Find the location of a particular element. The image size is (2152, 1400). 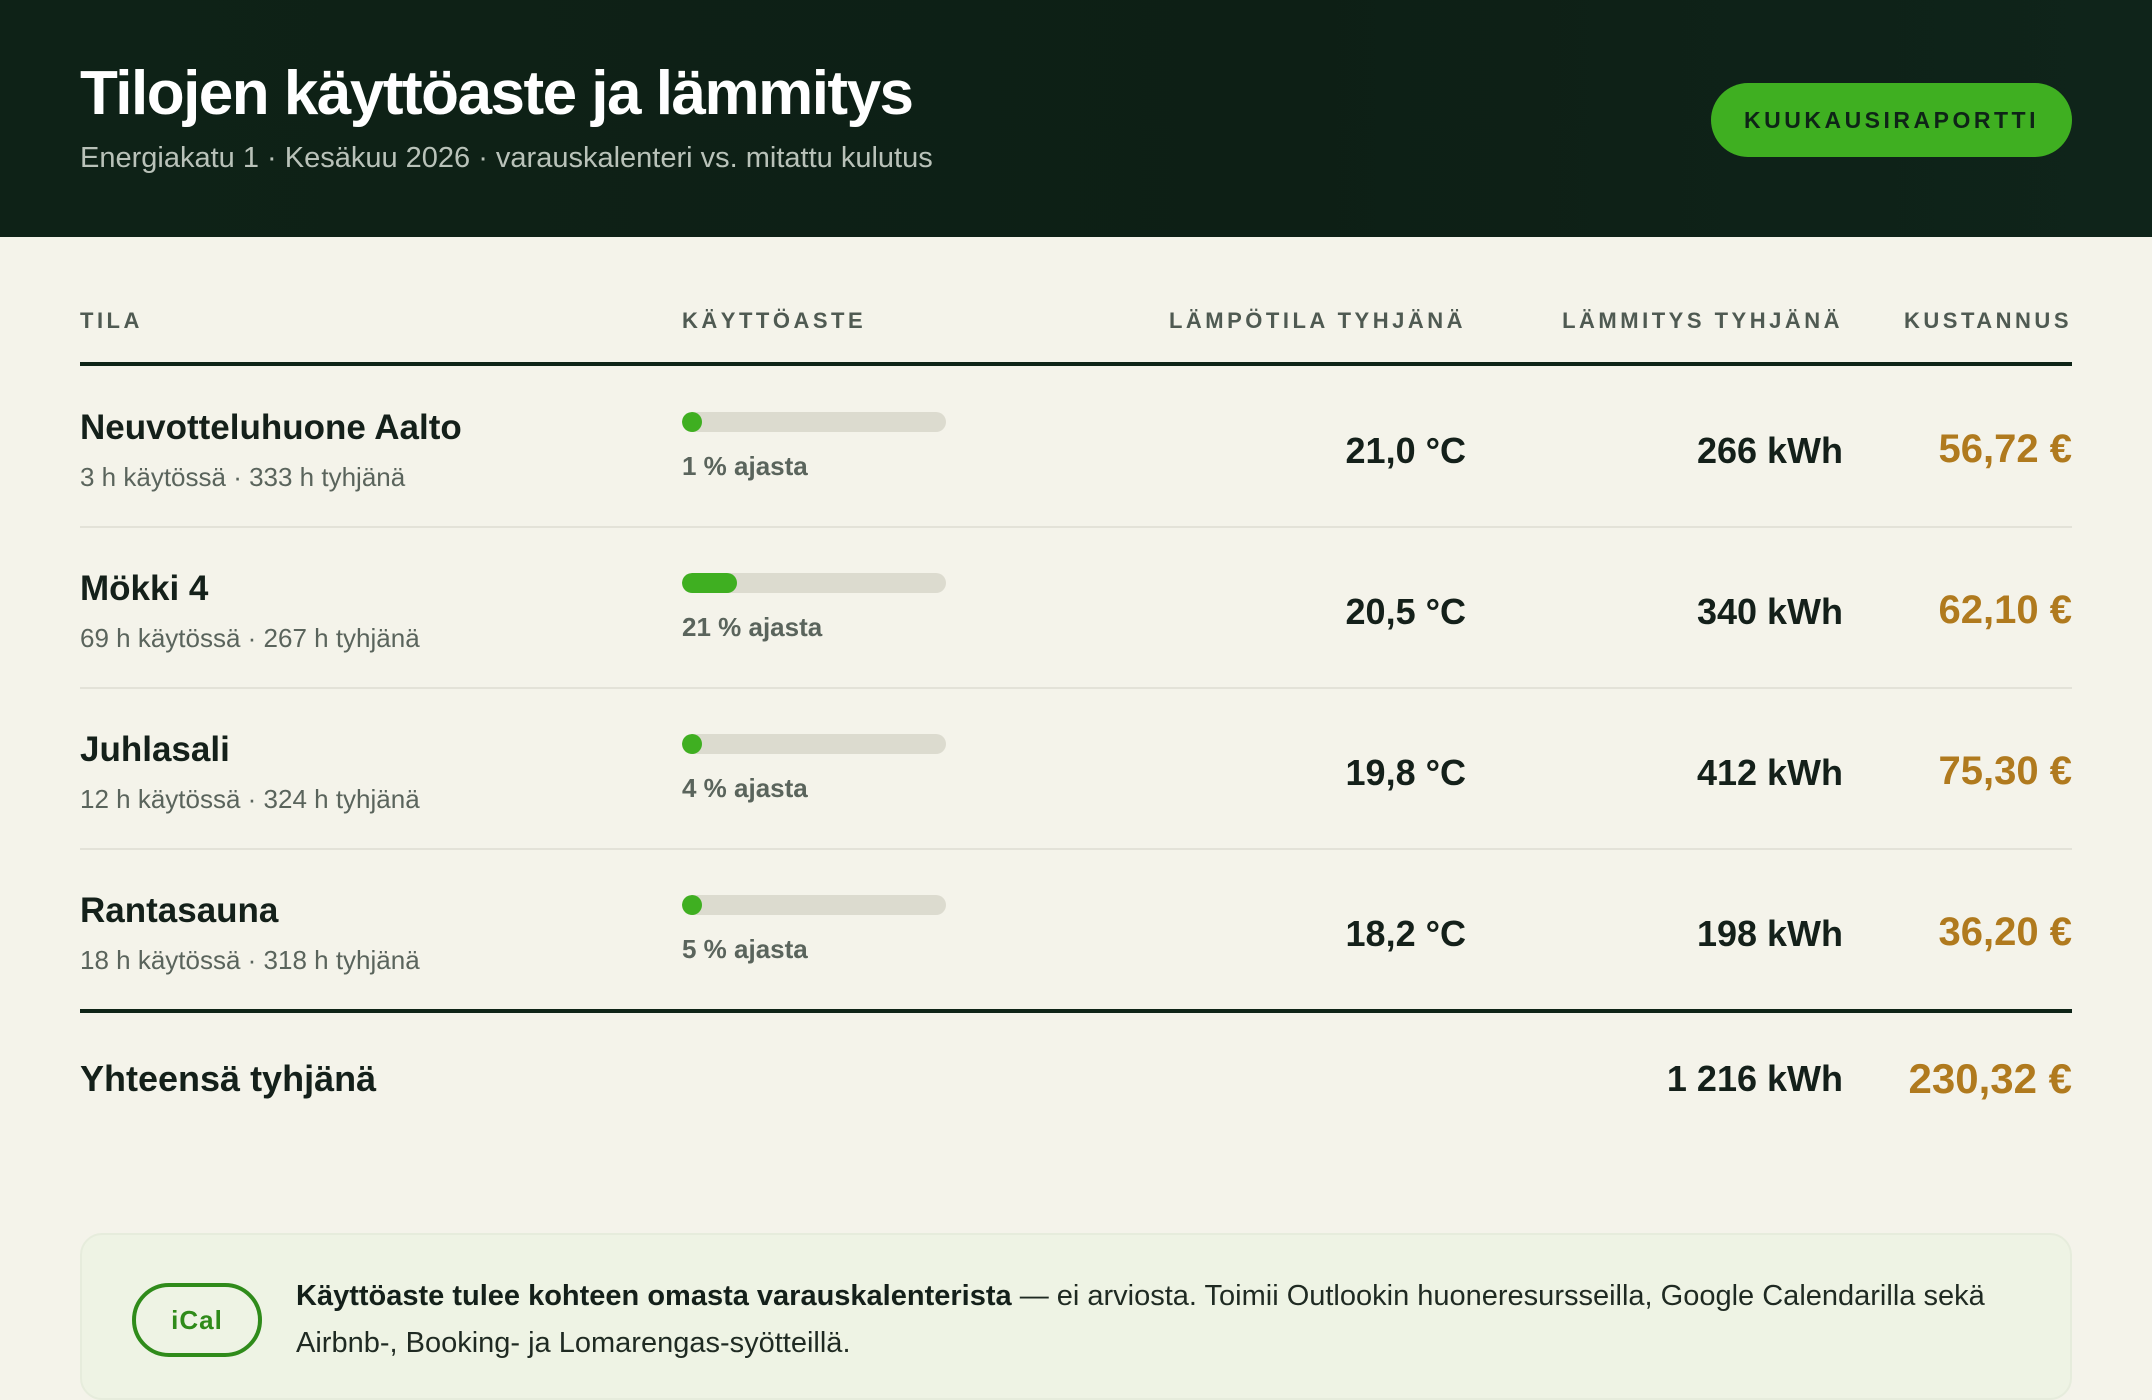

heating-empty-value: 266 kWh is located at coordinates (1769, 450).